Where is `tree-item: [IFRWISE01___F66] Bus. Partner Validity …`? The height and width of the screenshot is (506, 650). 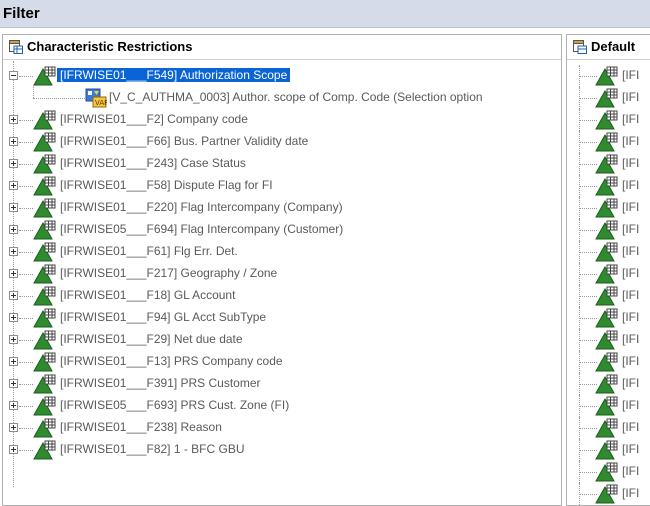
tree-item: [IFRWISE01___F66] Bus. Partner Validity … is located at coordinates (283, 142).